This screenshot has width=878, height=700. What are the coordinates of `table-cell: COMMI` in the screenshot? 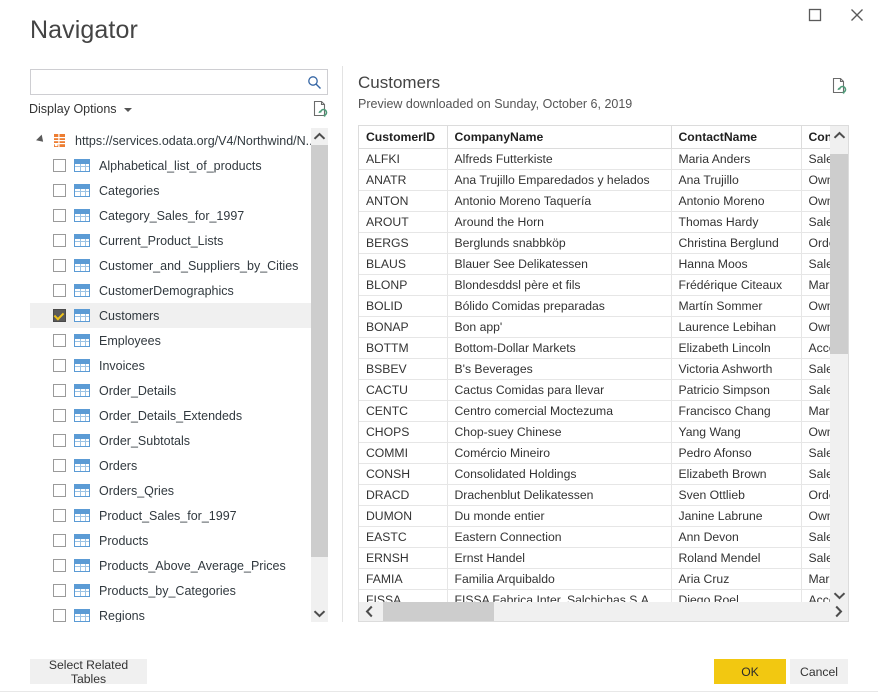 It's located at (403, 453).